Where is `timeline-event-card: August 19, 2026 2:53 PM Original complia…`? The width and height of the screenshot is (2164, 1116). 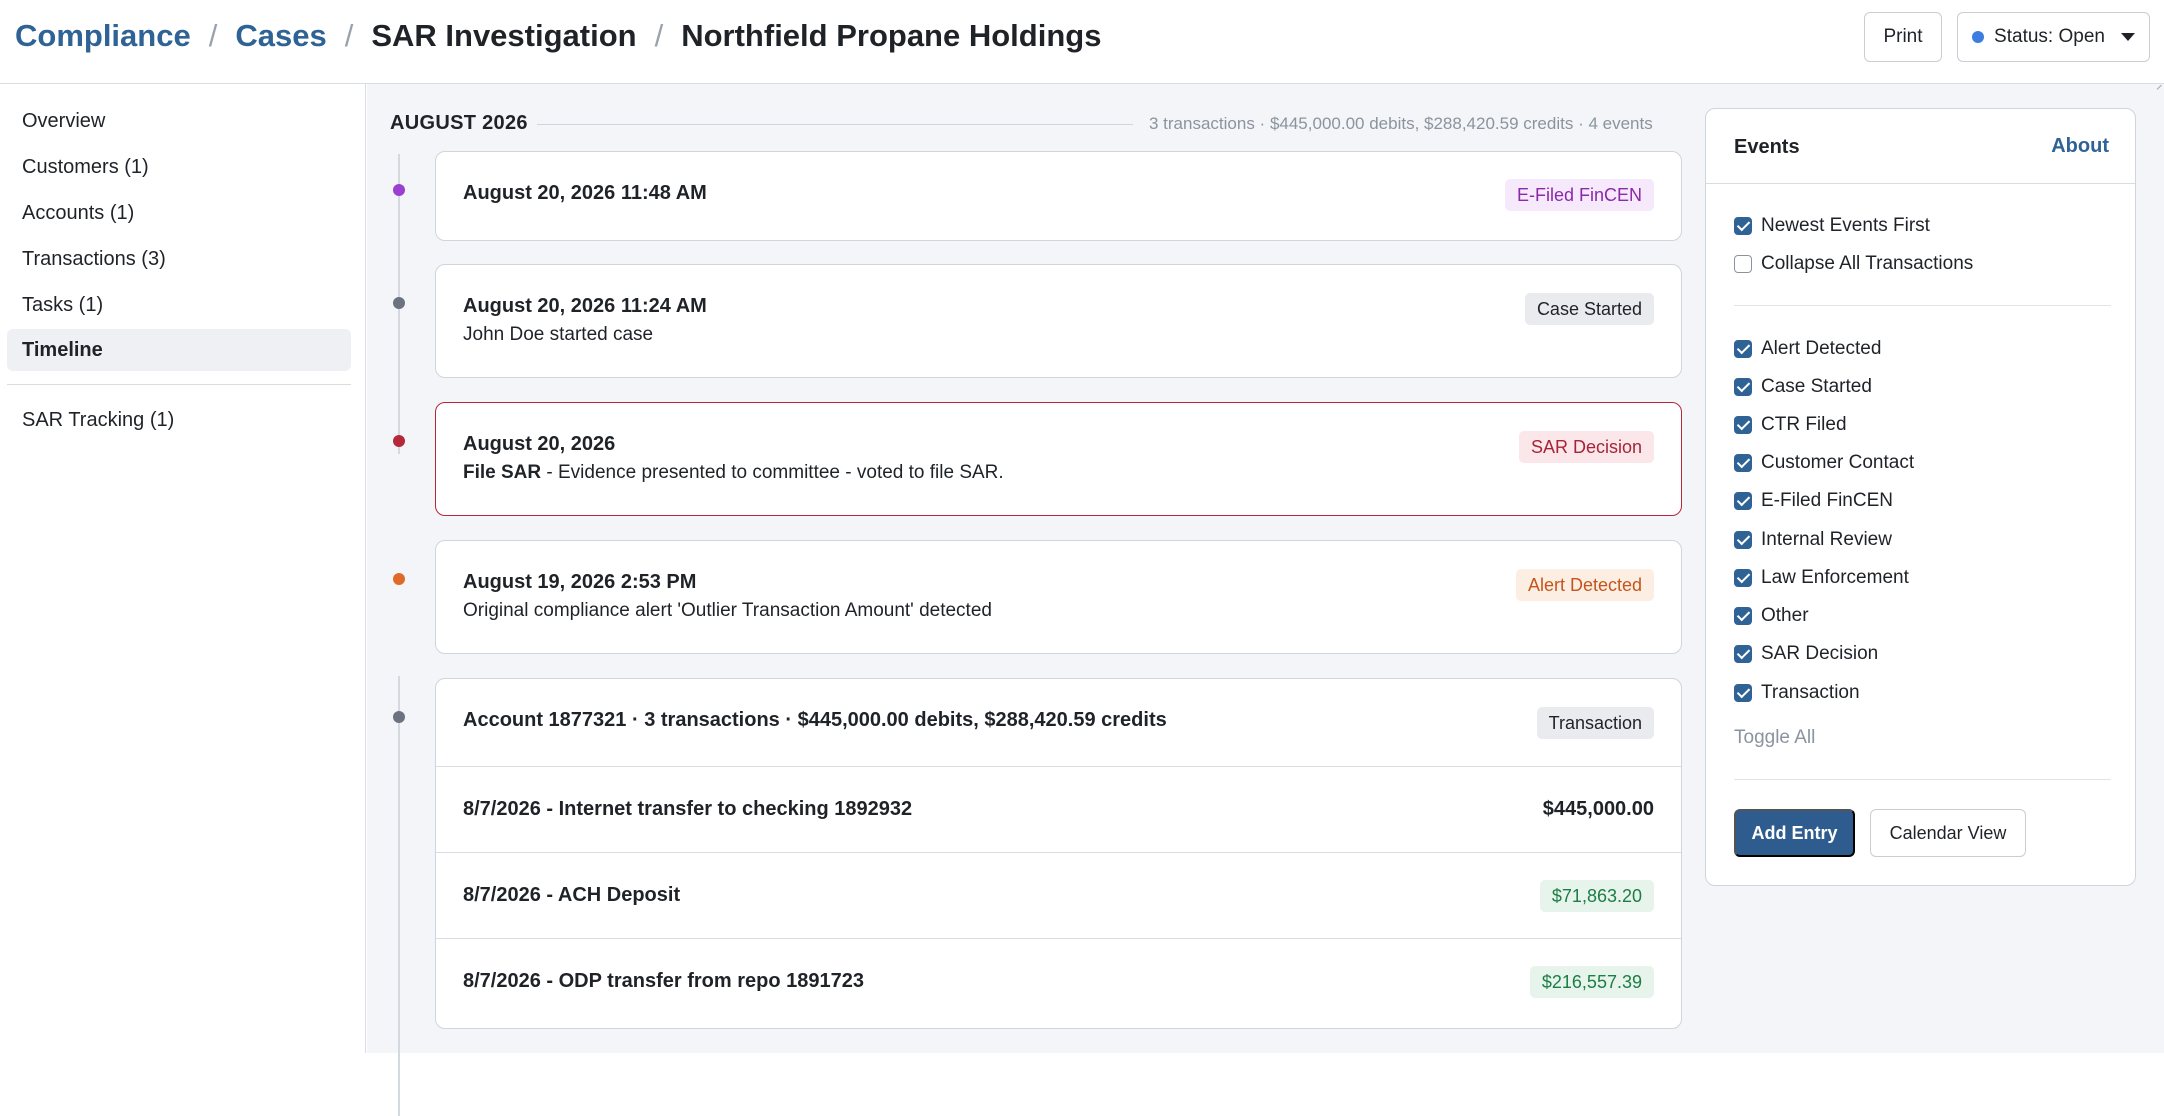
timeline-event-card: August 19, 2026 2:53 PM Original complia… is located at coordinates (1058, 597).